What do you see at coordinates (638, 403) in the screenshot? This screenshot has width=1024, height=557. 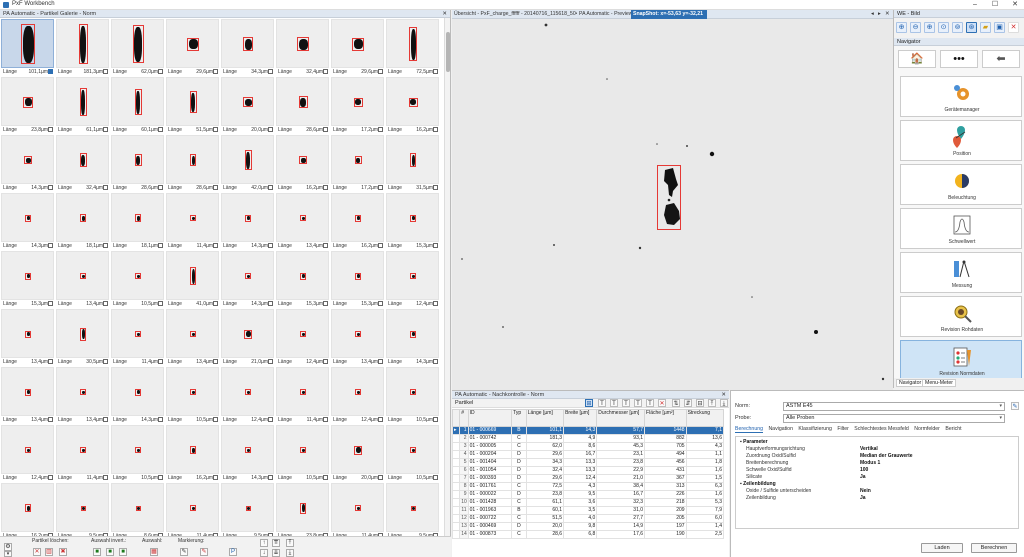 I see `sort-t4-icon: T` at bounding box center [638, 403].